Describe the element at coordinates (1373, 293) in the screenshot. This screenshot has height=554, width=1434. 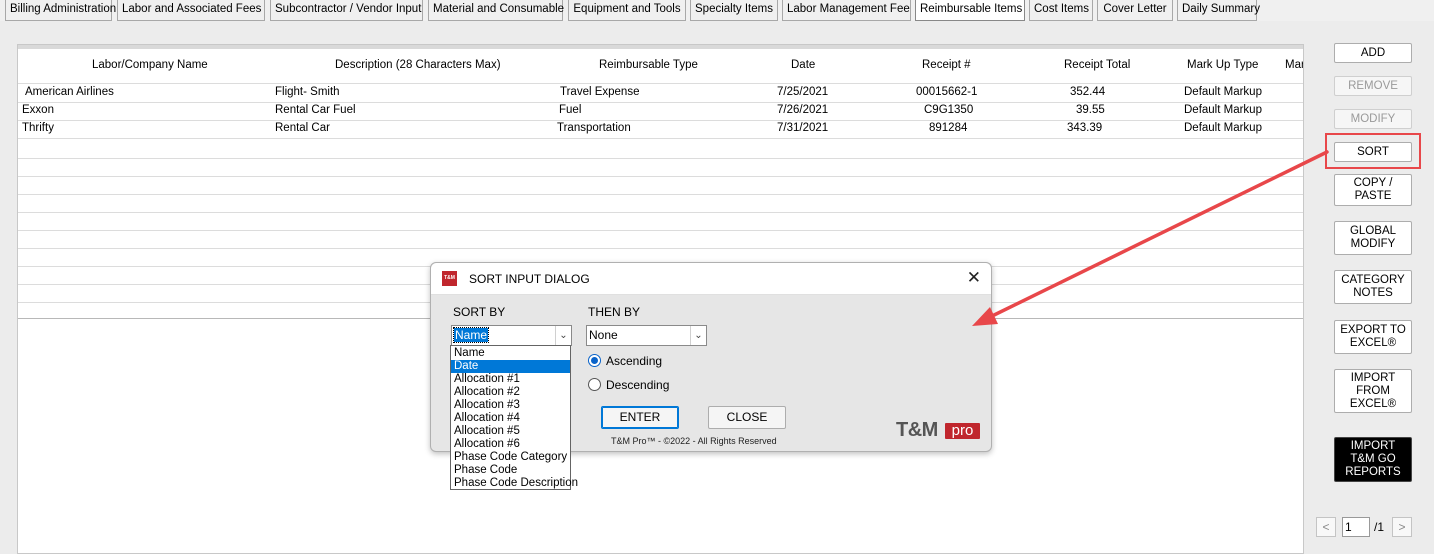
I see `category-notes-label-line2: NOTES` at that location.